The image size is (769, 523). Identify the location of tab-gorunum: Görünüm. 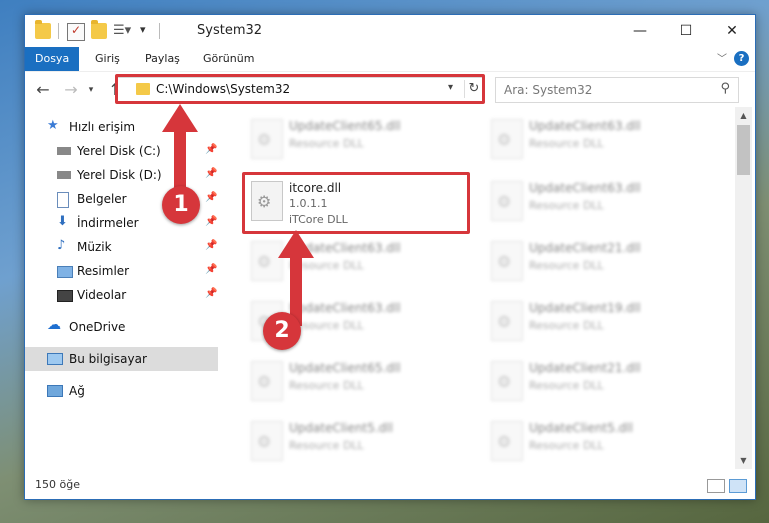
(228, 59).